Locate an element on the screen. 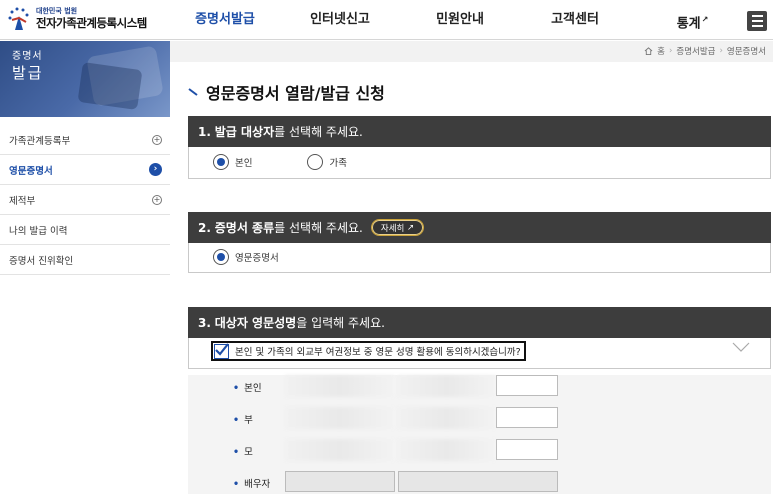 The height and width of the screenshot is (495, 773). logo-subtitle: 대한민국 법원 is located at coordinates (57, 11).